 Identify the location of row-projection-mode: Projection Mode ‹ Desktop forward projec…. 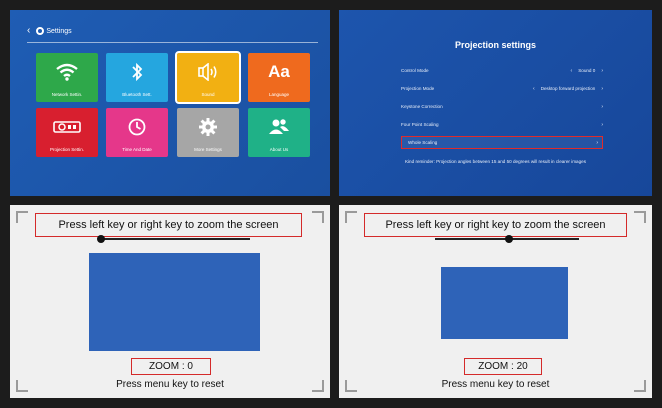
(502, 88).